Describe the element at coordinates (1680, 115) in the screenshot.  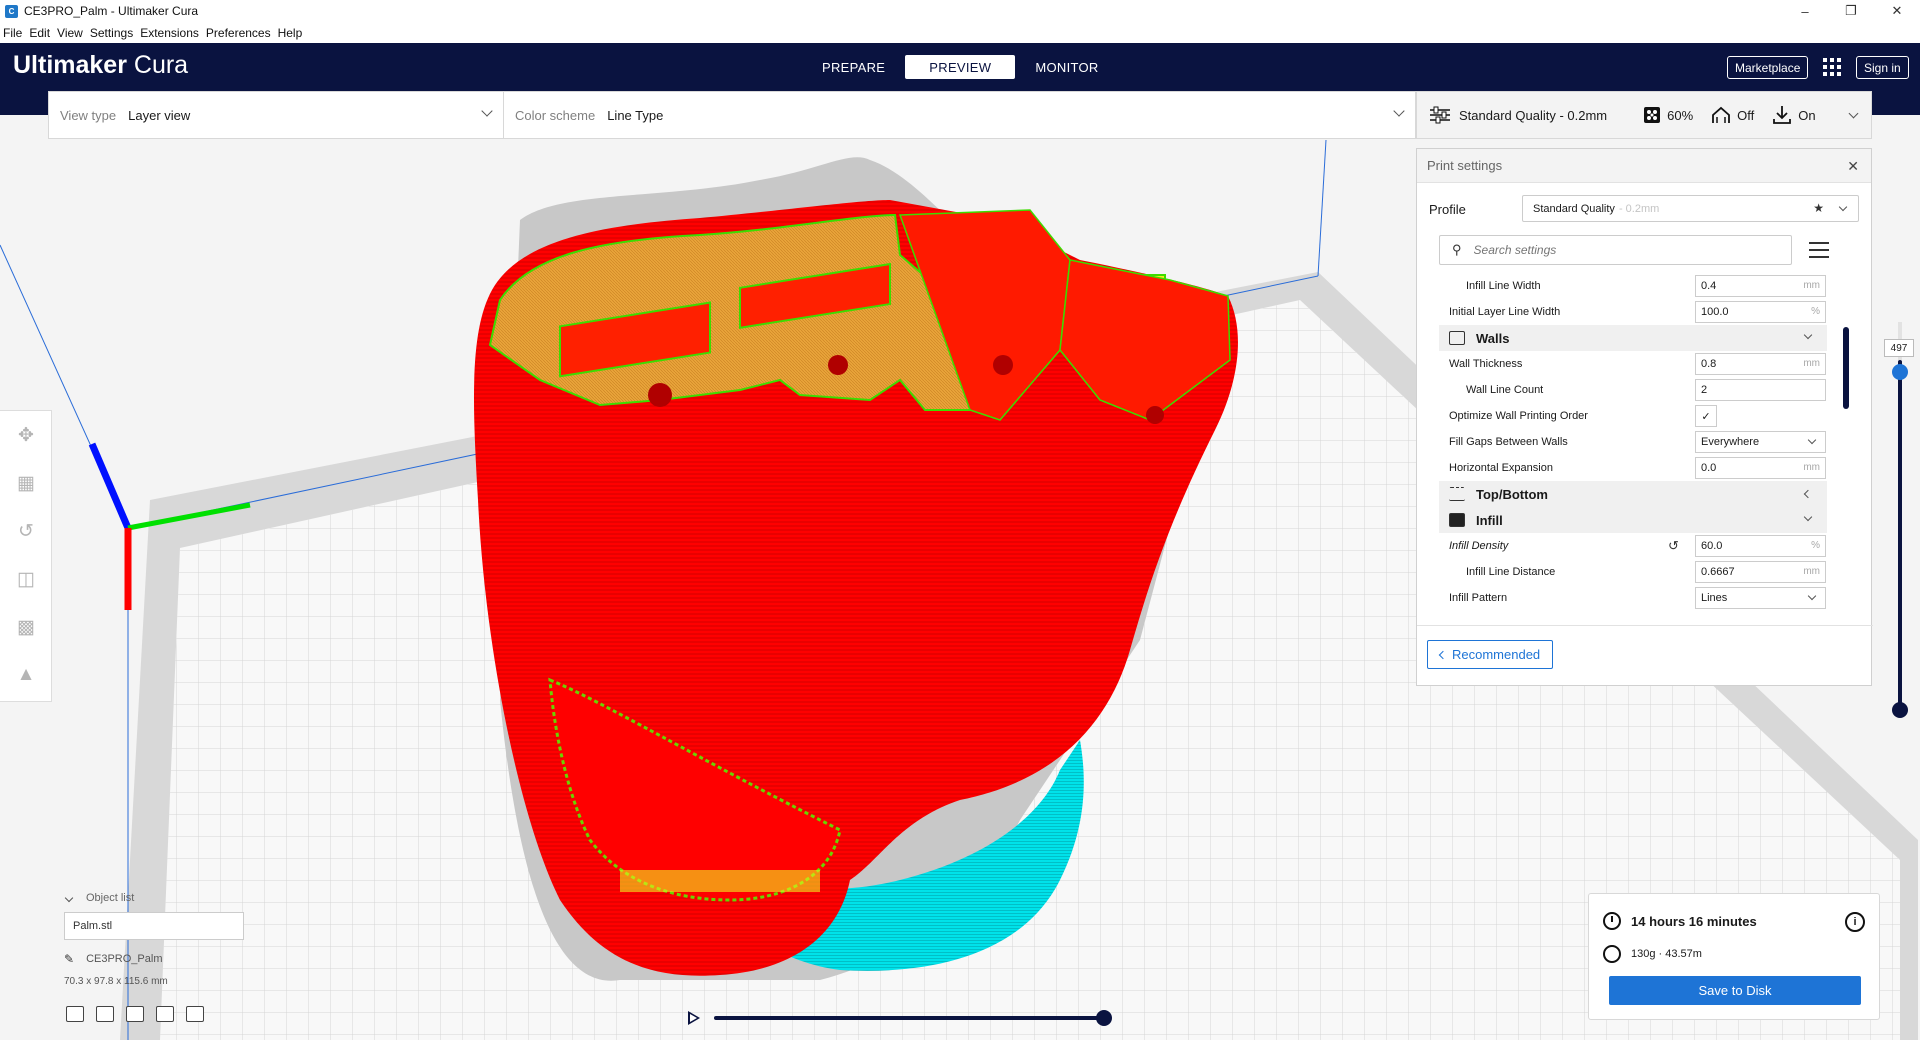
I see `infill-value: 60%` at that location.